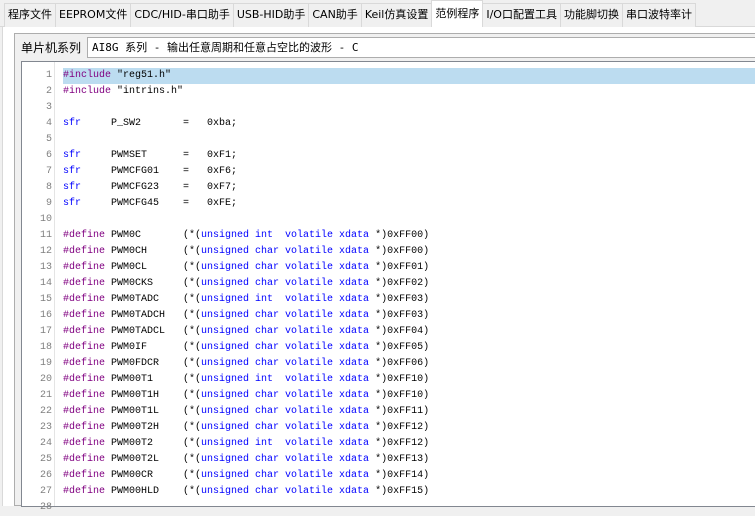 This screenshot has width=755, height=516. What do you see at coordinates (153, 379) in the screenshot?
I see `code-token-pl: PWM00T1 (*(` at bounding box center [153, 379].